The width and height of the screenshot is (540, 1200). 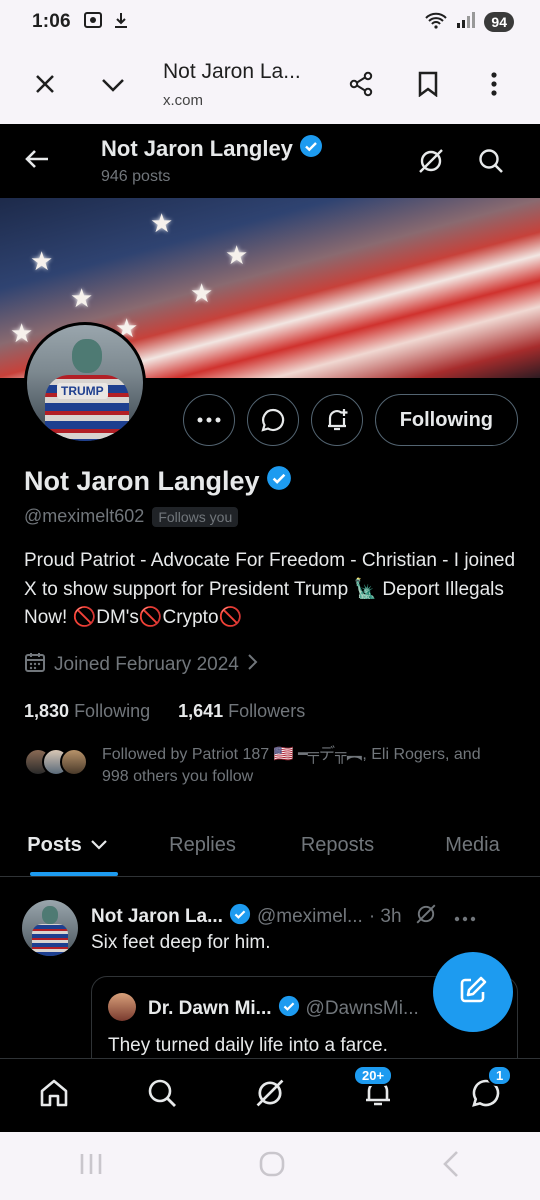 I want to click on grok-chat-button, so click(x=272, y=420).